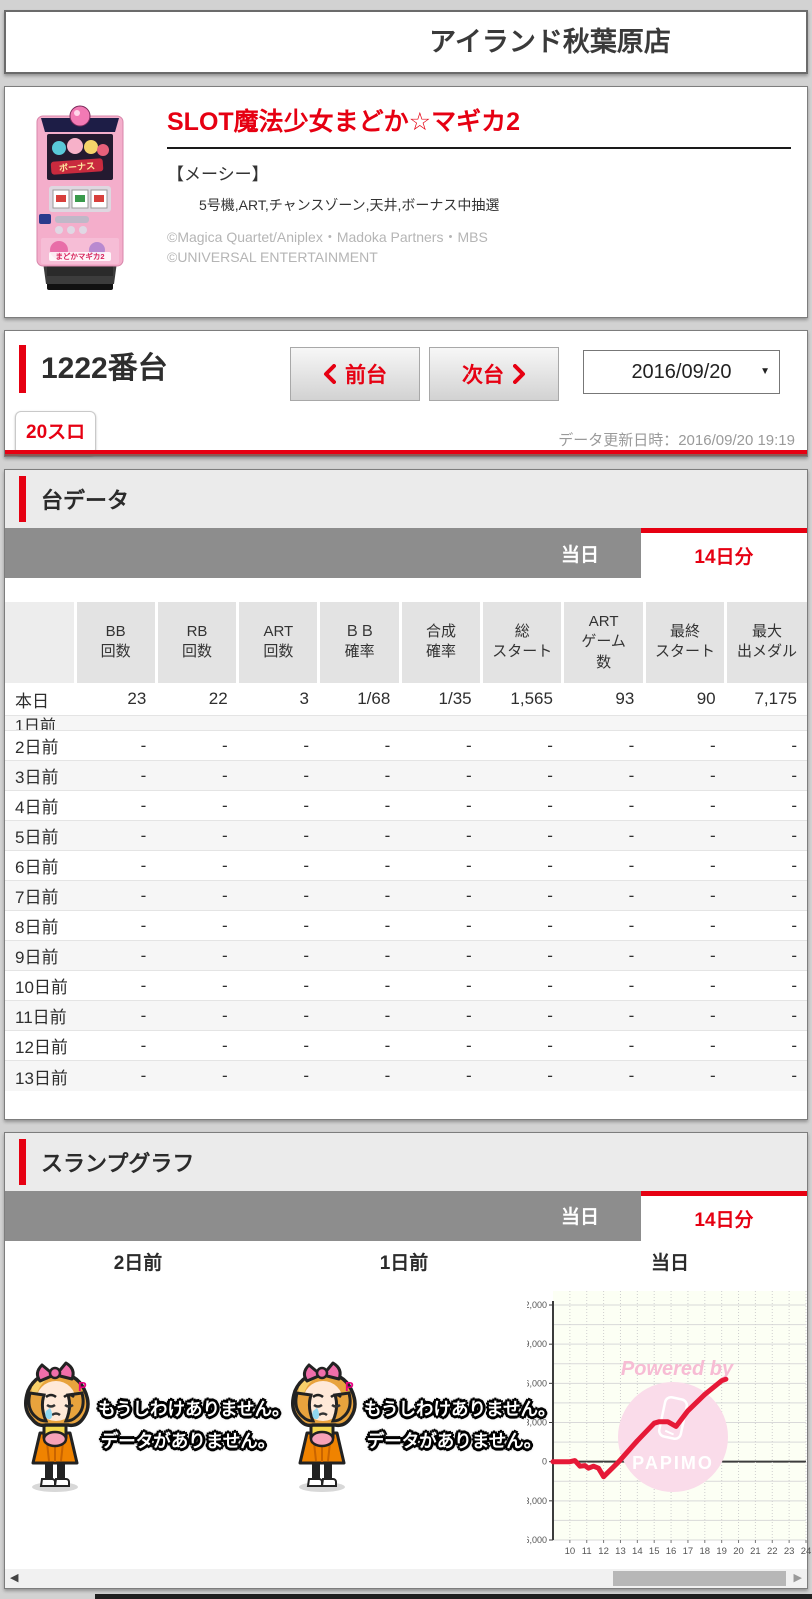  I want to click on graph-col-2daysago: 2日前, so click(138, 1264).